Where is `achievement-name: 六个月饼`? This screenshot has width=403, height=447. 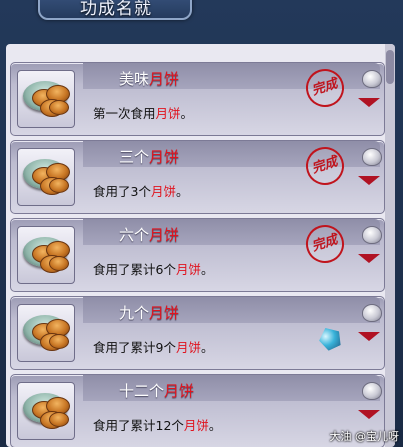 achievement-name: 六个月饼 is located at coordinates (149, 235).